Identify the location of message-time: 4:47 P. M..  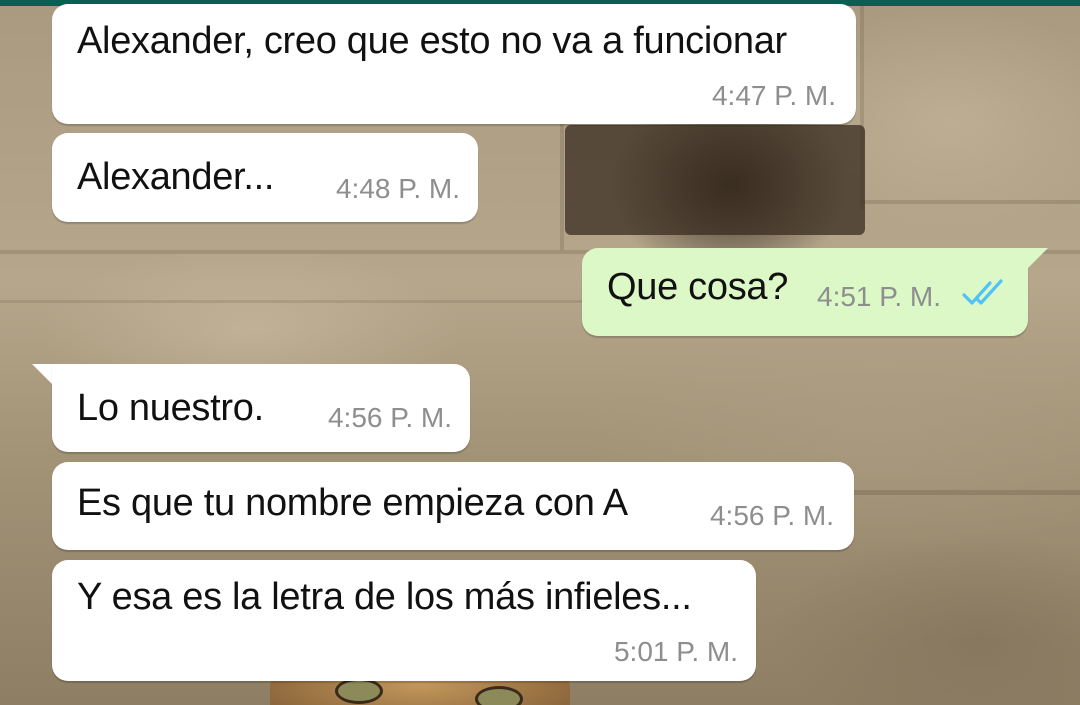
(773, 95).